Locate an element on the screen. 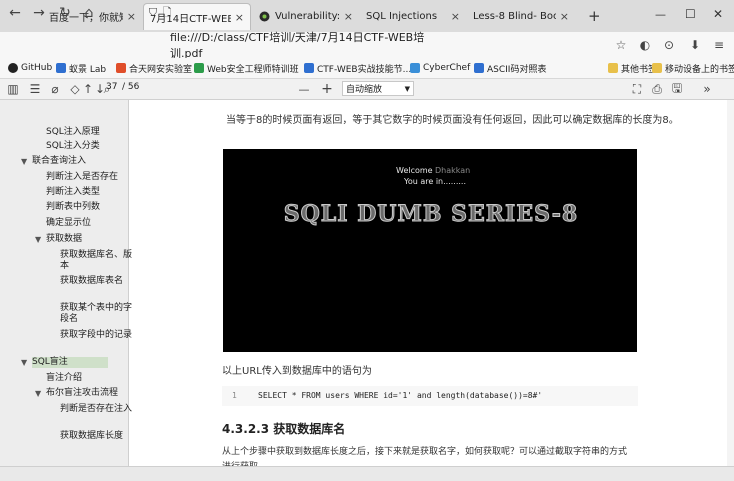 This screenshot has width=734, height=481. outline-item-label: SQL注入分类 is located at coordinates (73, 146).